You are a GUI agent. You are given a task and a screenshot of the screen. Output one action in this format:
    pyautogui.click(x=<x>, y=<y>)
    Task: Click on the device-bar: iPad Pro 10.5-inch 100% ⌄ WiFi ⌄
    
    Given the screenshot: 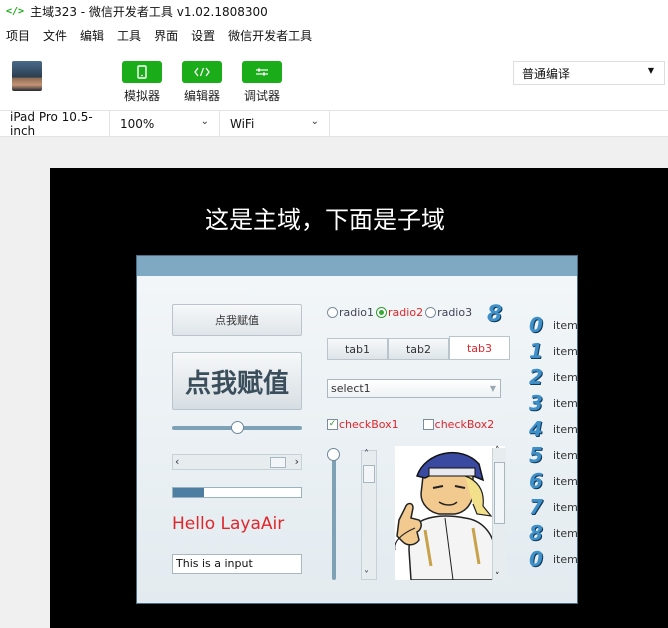 What is the action you would take?
    pyautogui.click(x=334, y=123)
    